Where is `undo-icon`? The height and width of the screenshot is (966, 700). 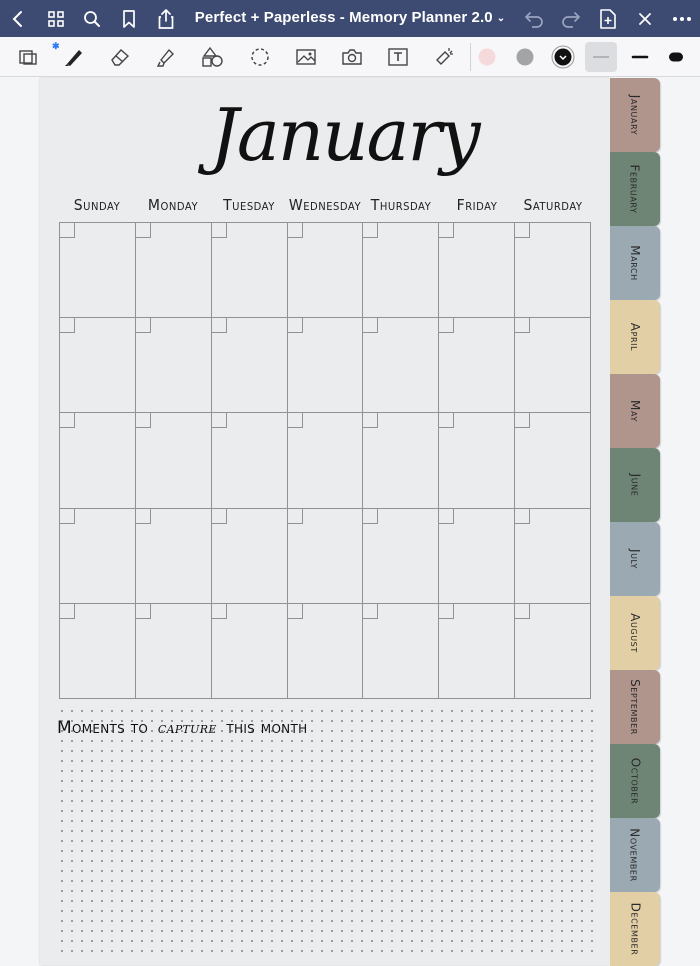
undo-icon is located at coordinates (534, 19).